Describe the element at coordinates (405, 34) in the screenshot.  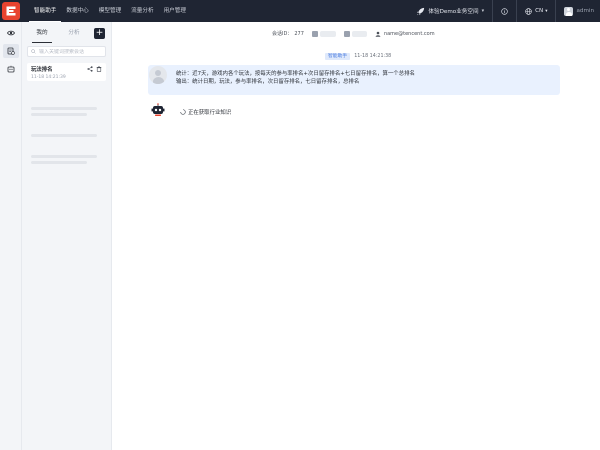
I see `user-email: name@tencent.com` at that location.